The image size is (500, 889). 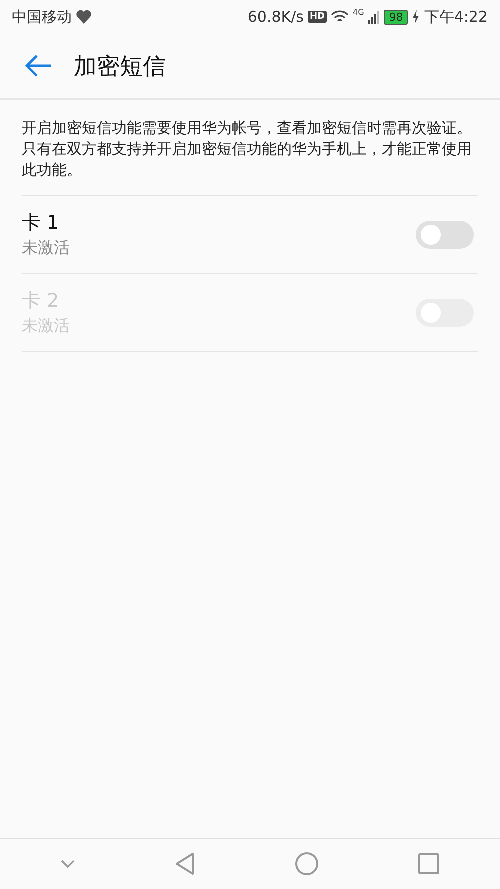 What do you see at coordinates (46, 248) in the screenshot?
I see `sim-card-status: 未激活` at bounding box center [46, 248].